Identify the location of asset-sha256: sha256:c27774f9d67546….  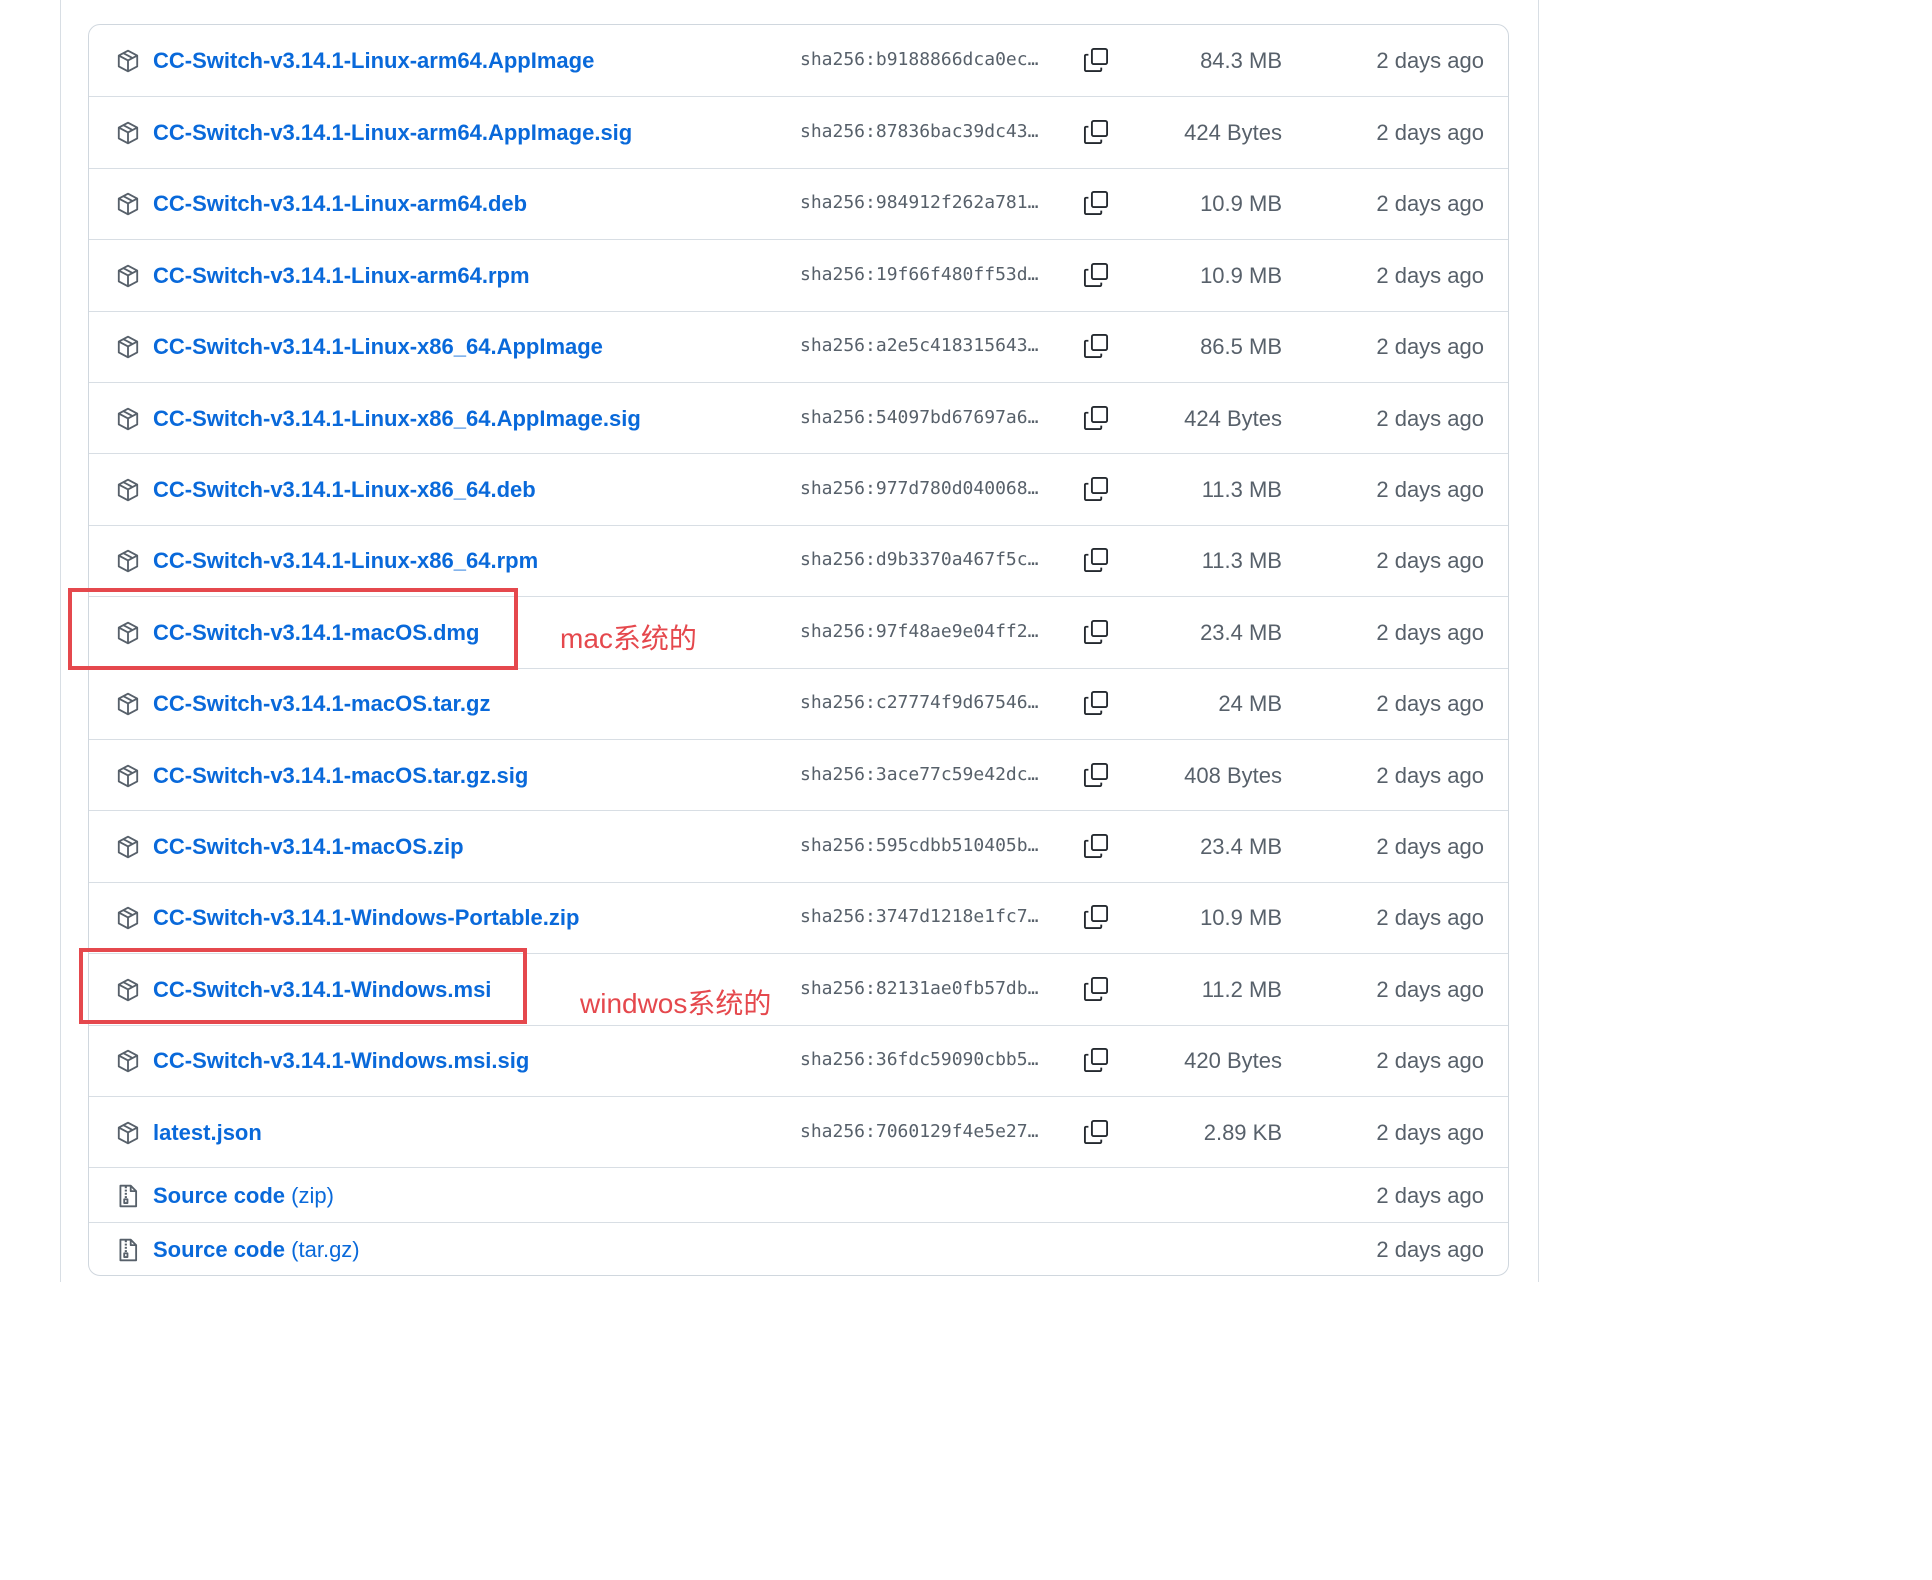
(919, 703).